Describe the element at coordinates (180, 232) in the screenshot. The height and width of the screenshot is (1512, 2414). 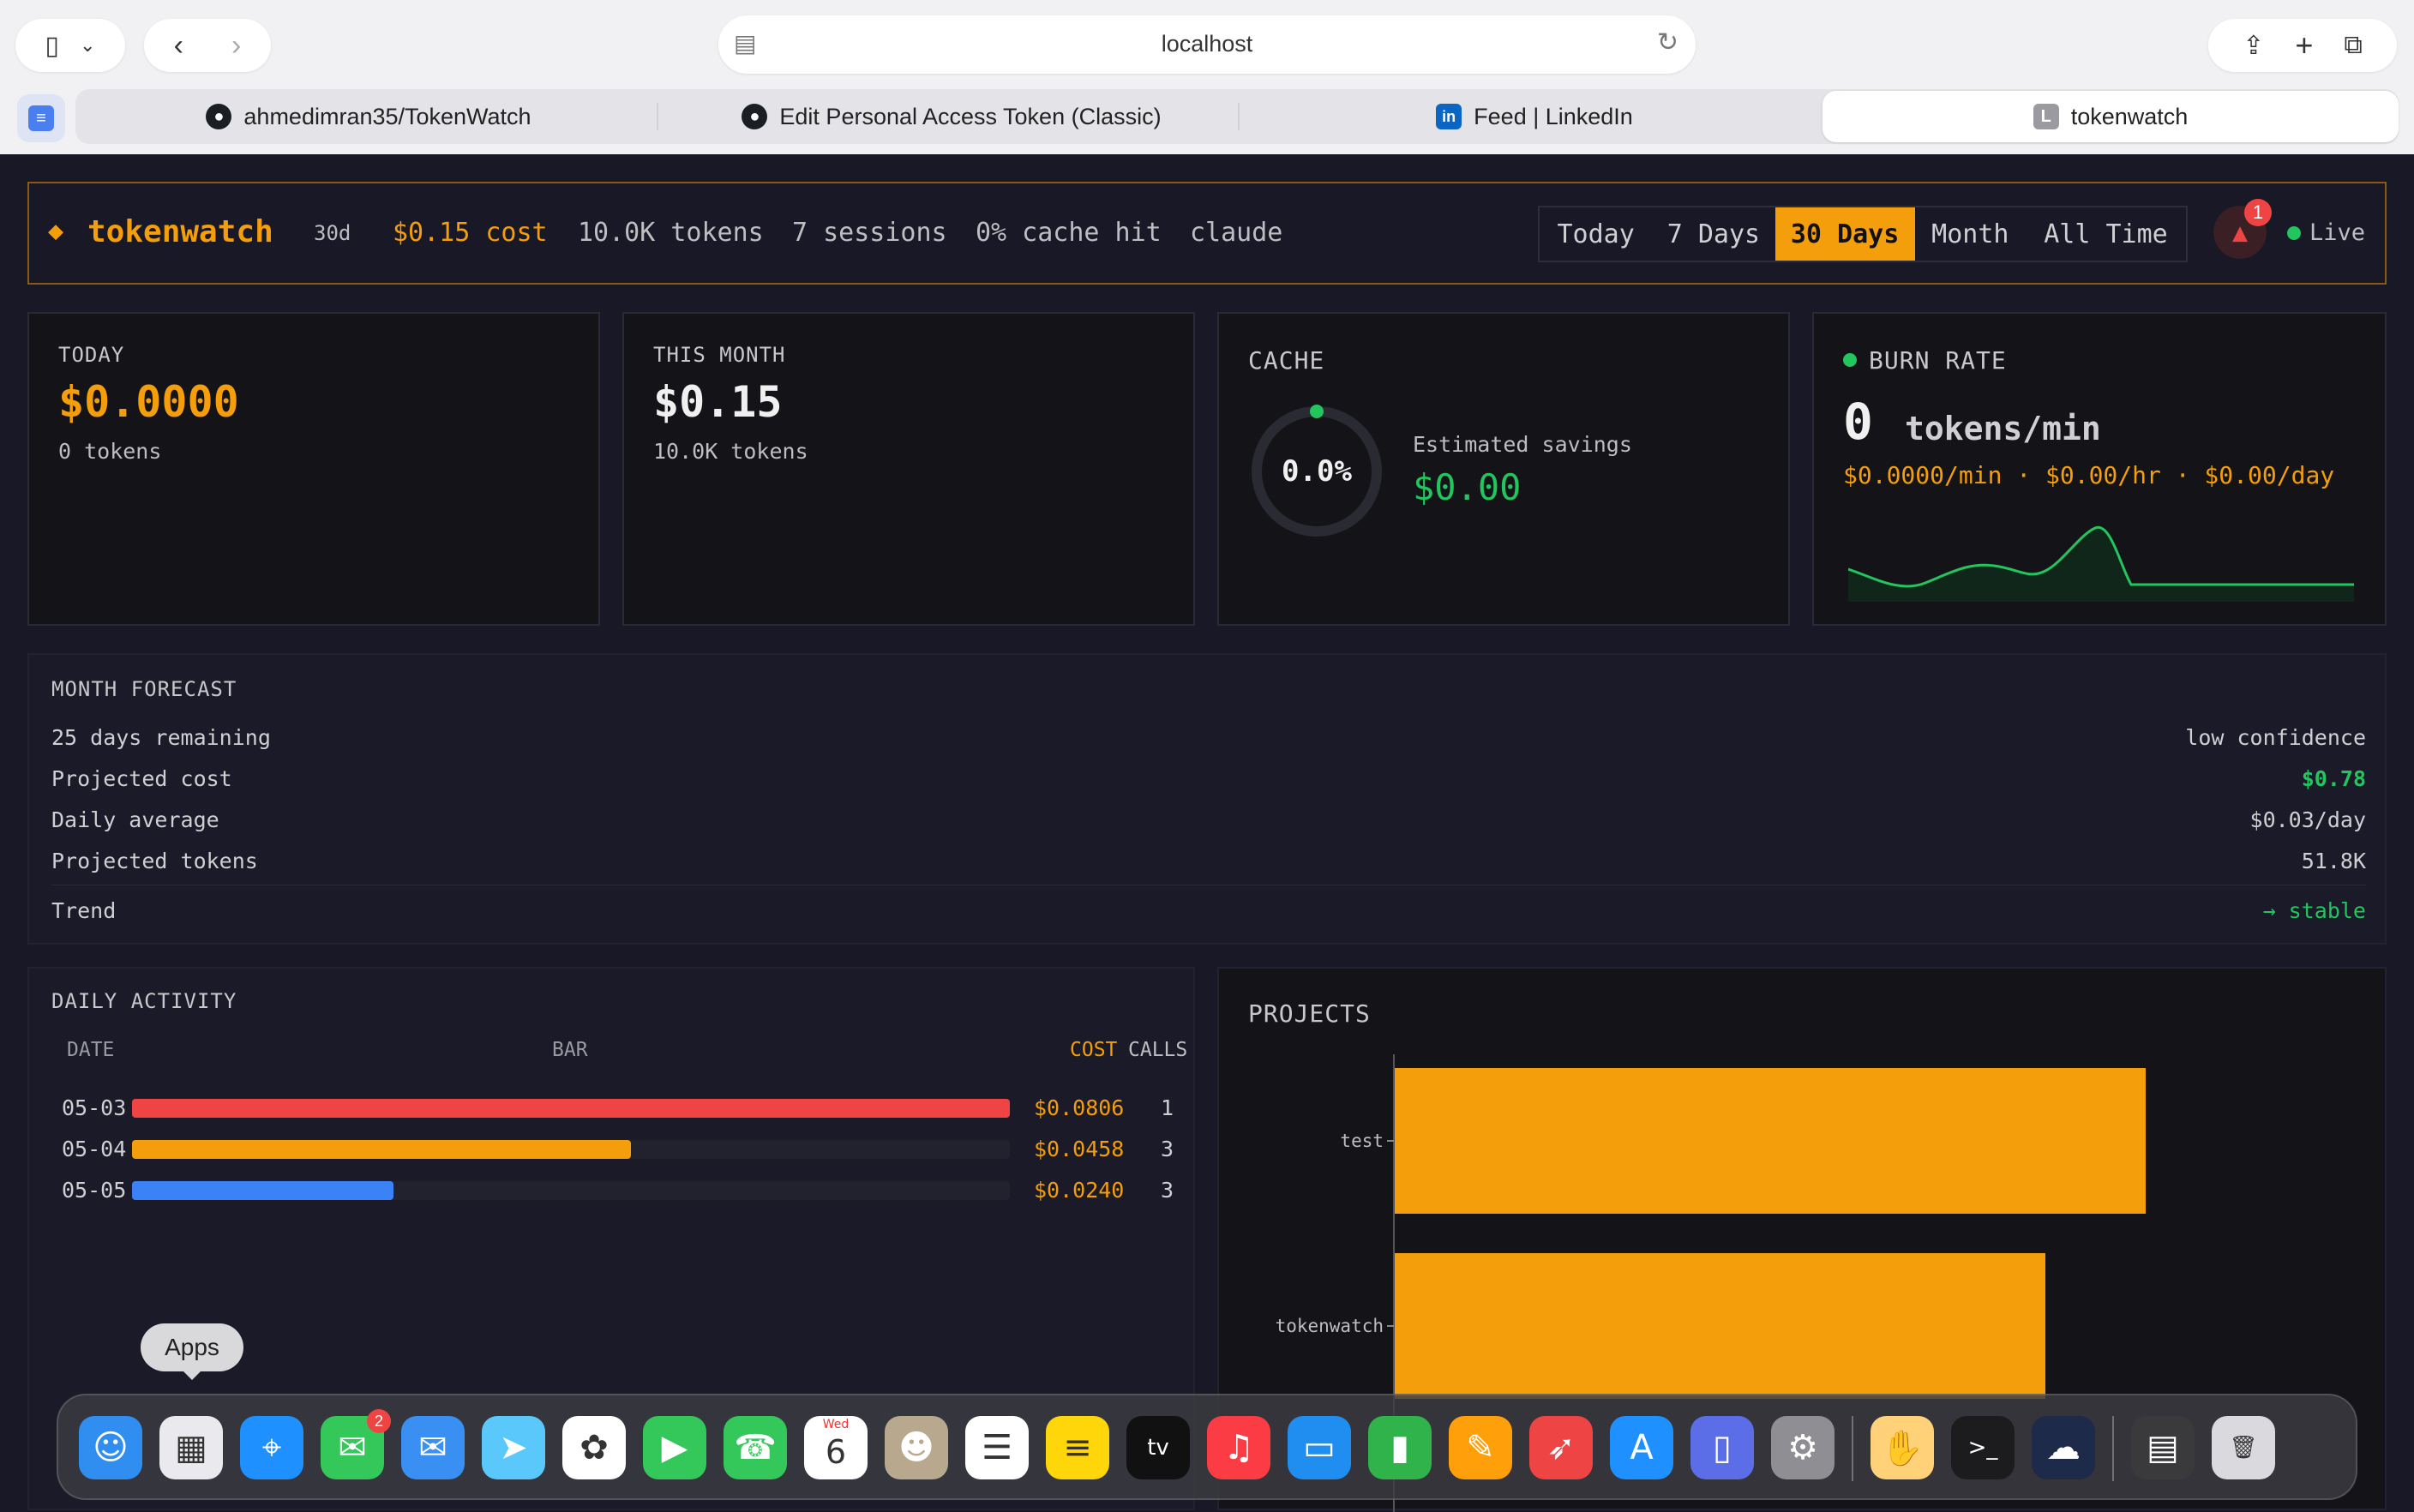
I see `brand-title: tokenwatch` at that location.